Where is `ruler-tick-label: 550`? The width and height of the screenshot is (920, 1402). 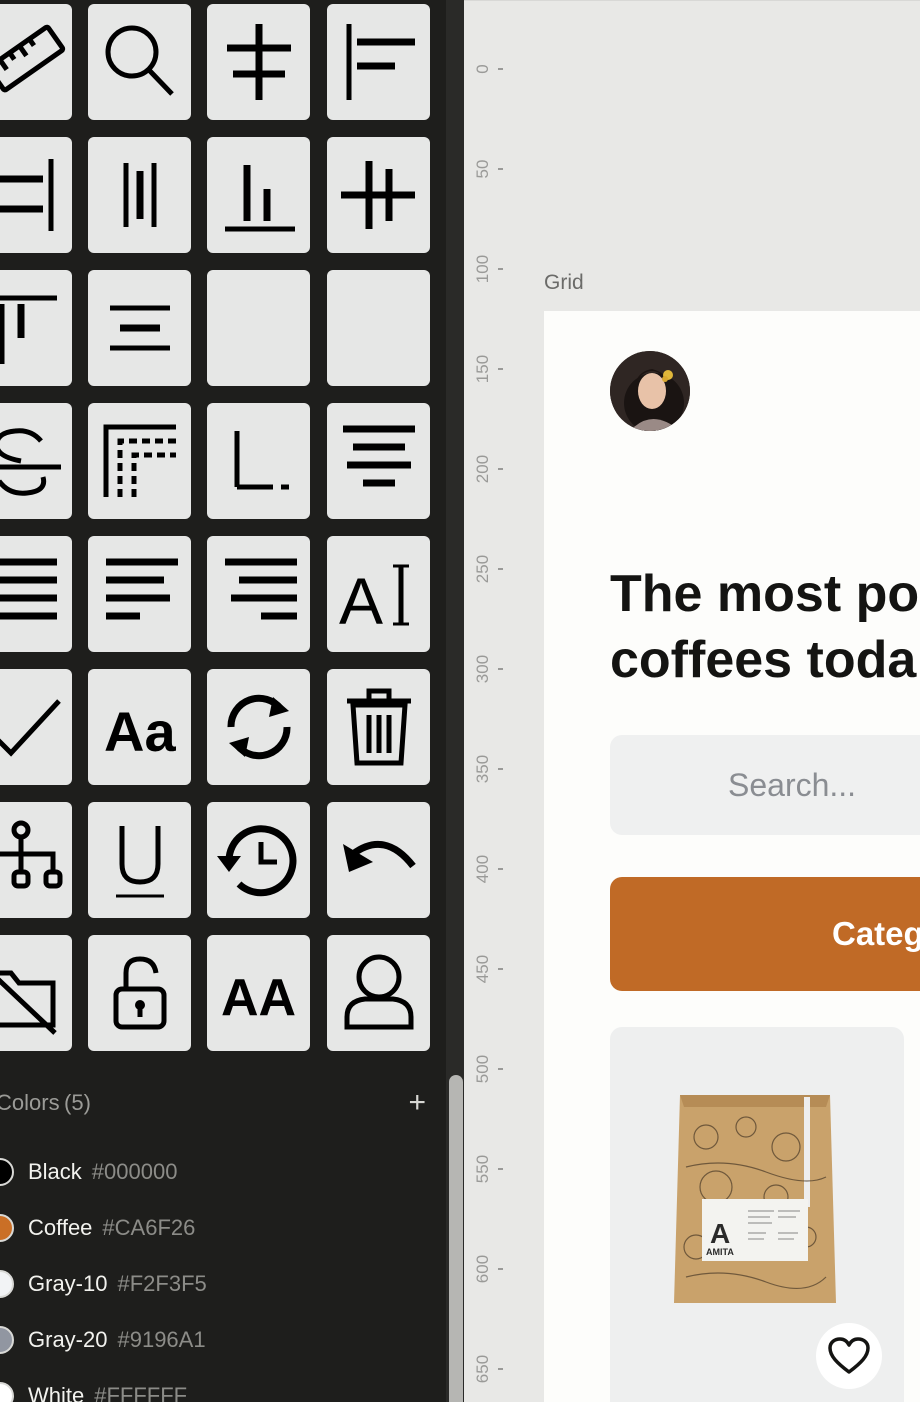 ruler-tick-label: 550 is located at coordinates (482, 1169).